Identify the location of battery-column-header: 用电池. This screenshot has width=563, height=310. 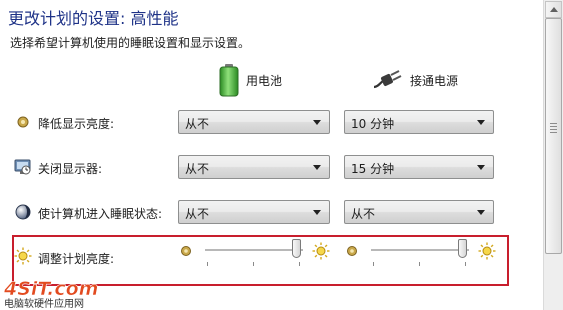
(250, 80).